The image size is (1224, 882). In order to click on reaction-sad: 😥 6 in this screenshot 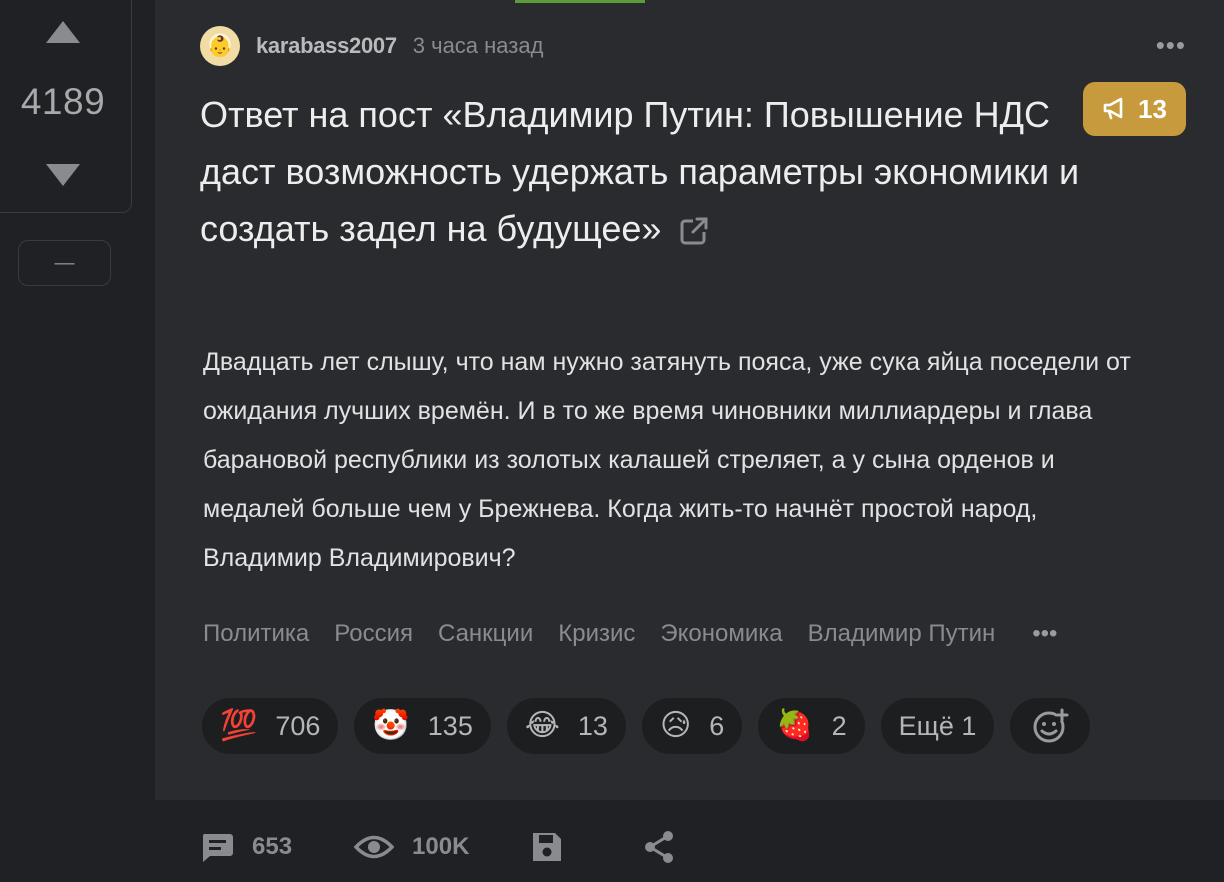, I will do `click(692, 726)`.